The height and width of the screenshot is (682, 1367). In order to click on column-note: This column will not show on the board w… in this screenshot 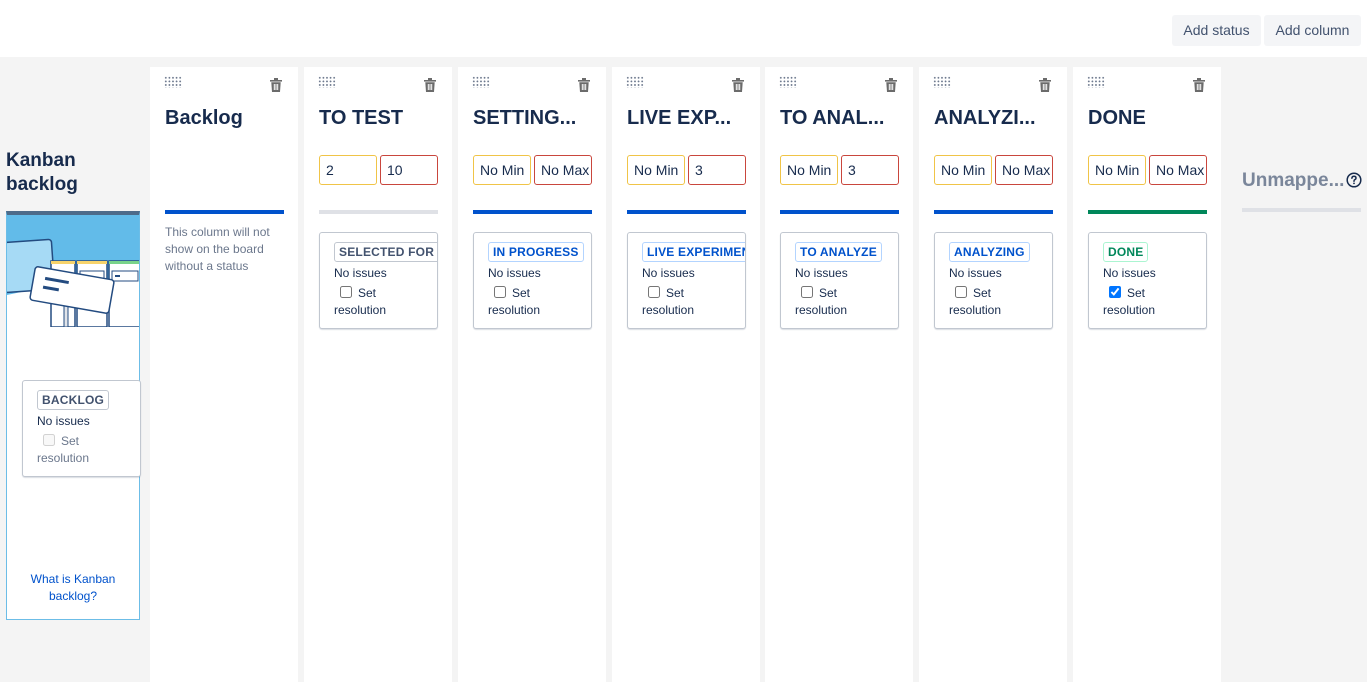, I will do `click(217, 249)`.